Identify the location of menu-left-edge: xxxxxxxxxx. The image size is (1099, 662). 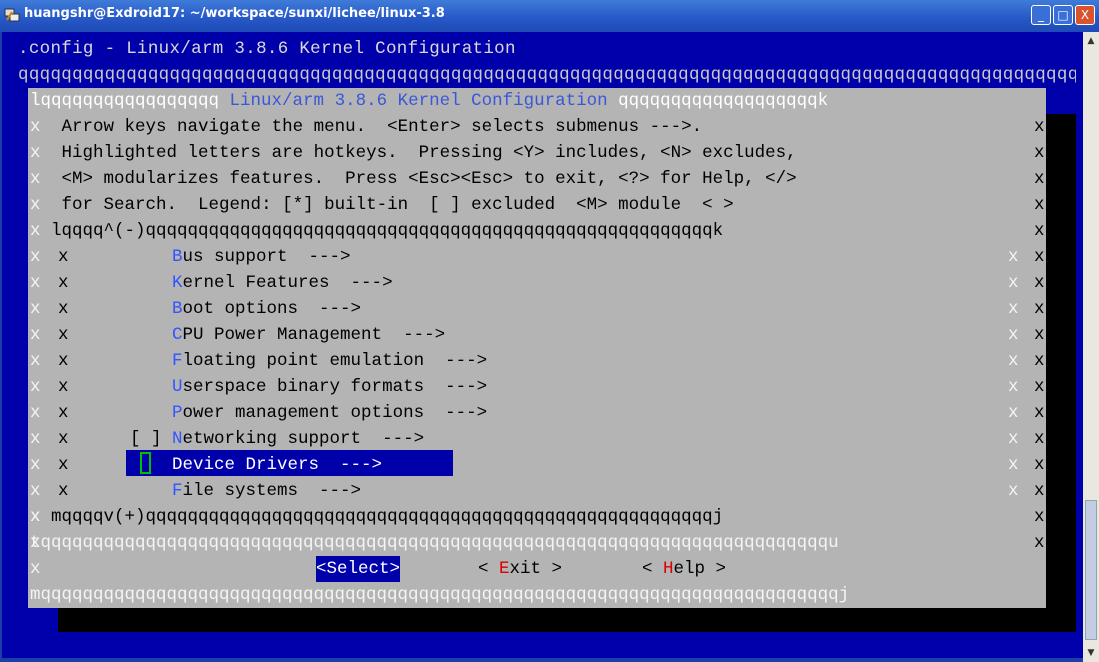
(63, 374).